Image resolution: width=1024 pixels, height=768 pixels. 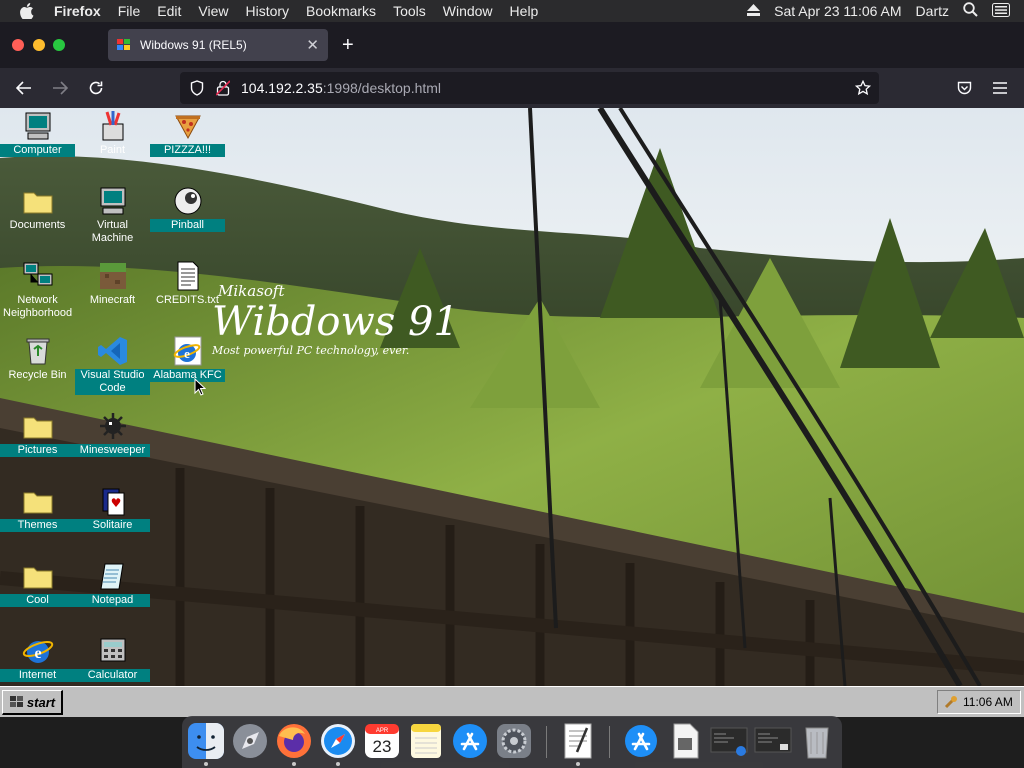 I want to click on calendar-month: APR, so click(x=382, y=731).